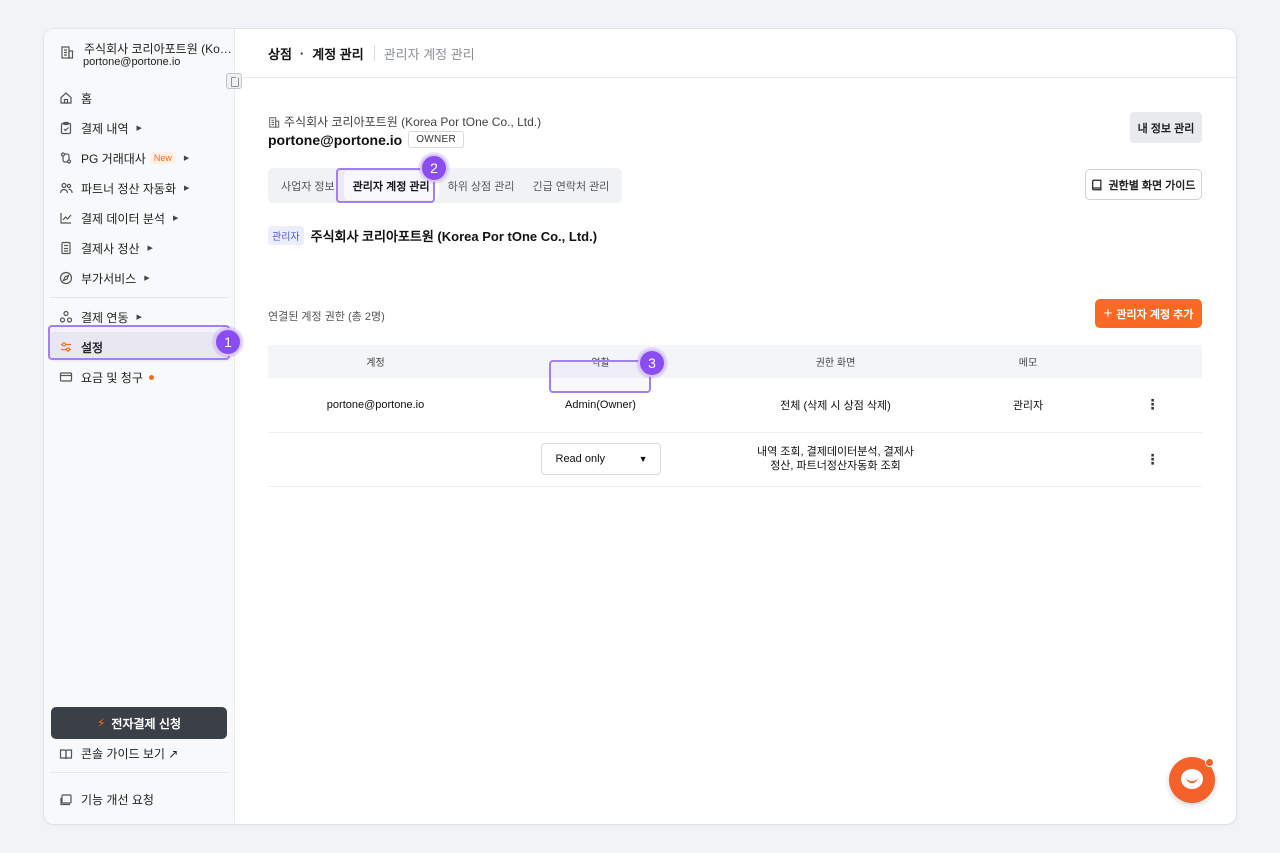 This screenshot has height=853, width=1280. What do you see at coordinates (66, 754) in the screenshot?
I see `book-open-icon` at bounding box center [66, 754].